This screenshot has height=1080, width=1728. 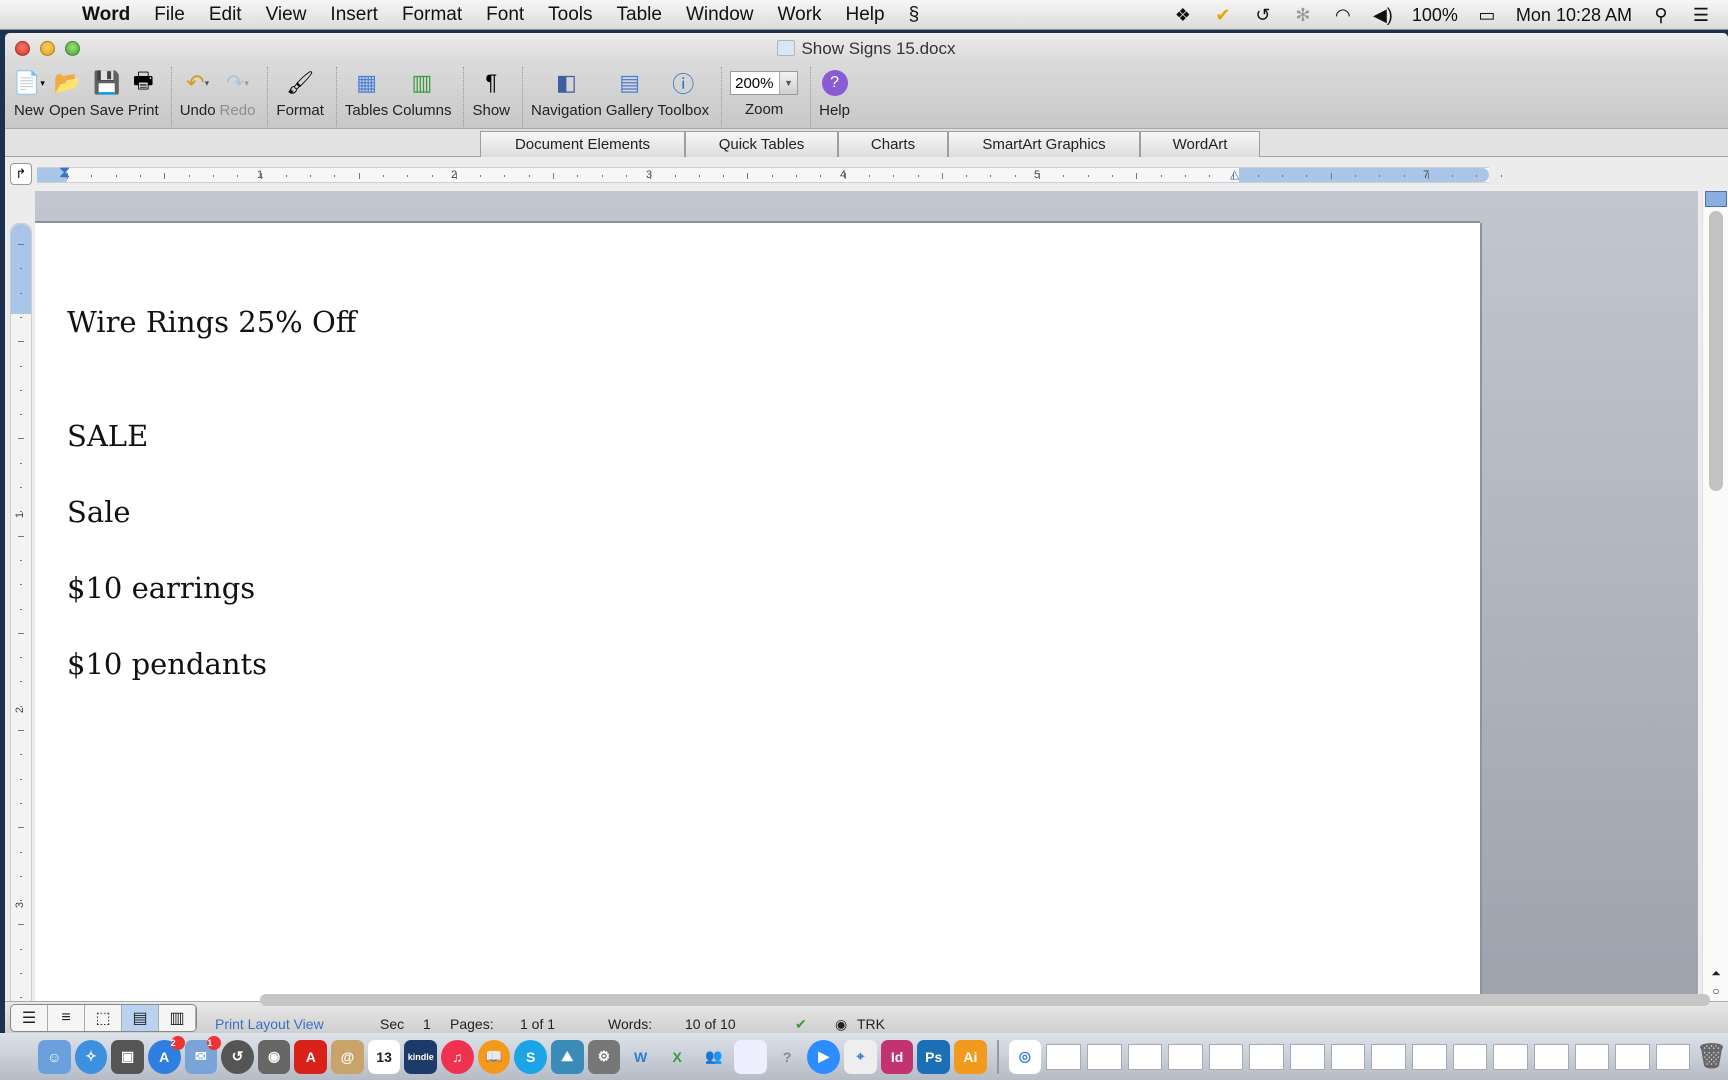 I want to click on menu-font: Font, so click(x=505, y=15).